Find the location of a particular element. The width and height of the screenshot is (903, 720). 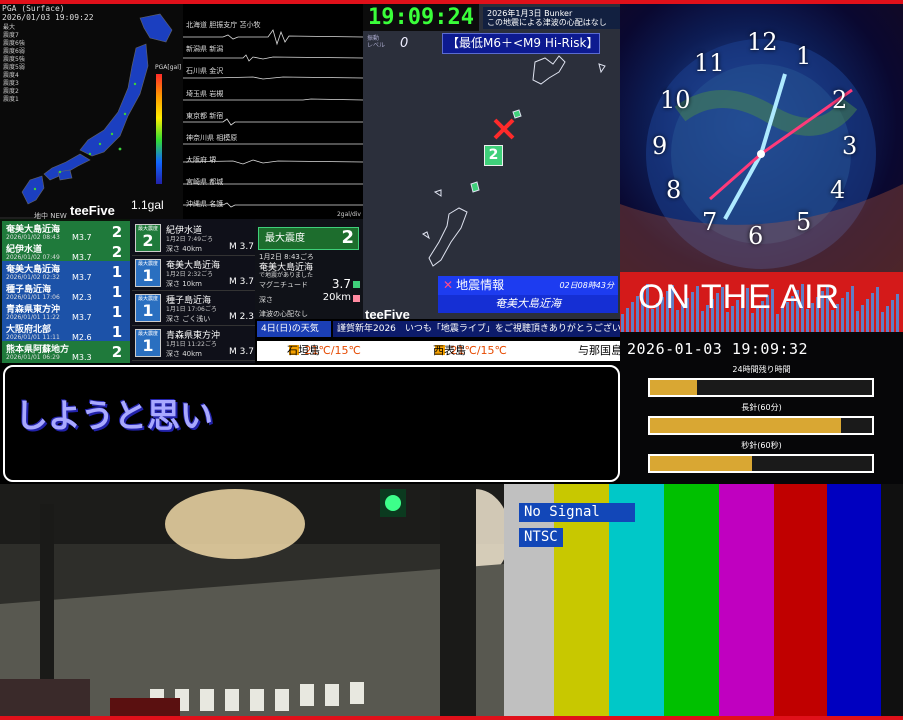

eq-datetime: 2026/01/01 11:22 is located at coordinates (33, 317).